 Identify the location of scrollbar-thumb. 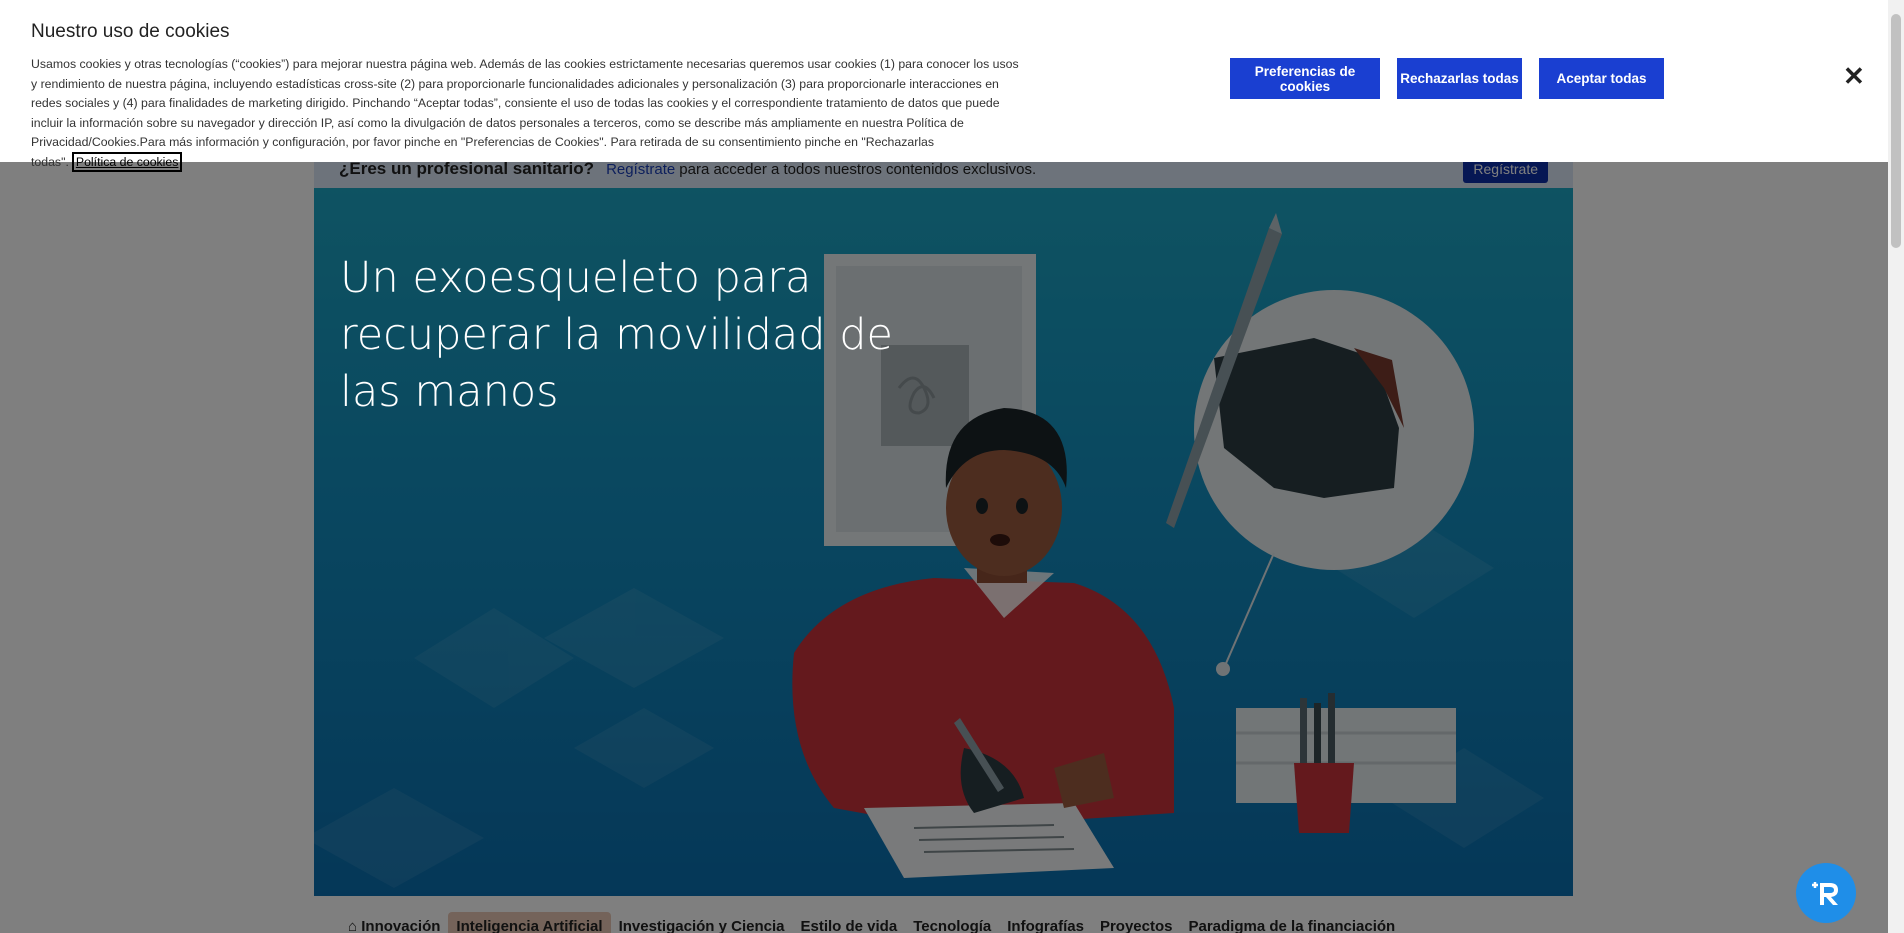
(1896, 131).